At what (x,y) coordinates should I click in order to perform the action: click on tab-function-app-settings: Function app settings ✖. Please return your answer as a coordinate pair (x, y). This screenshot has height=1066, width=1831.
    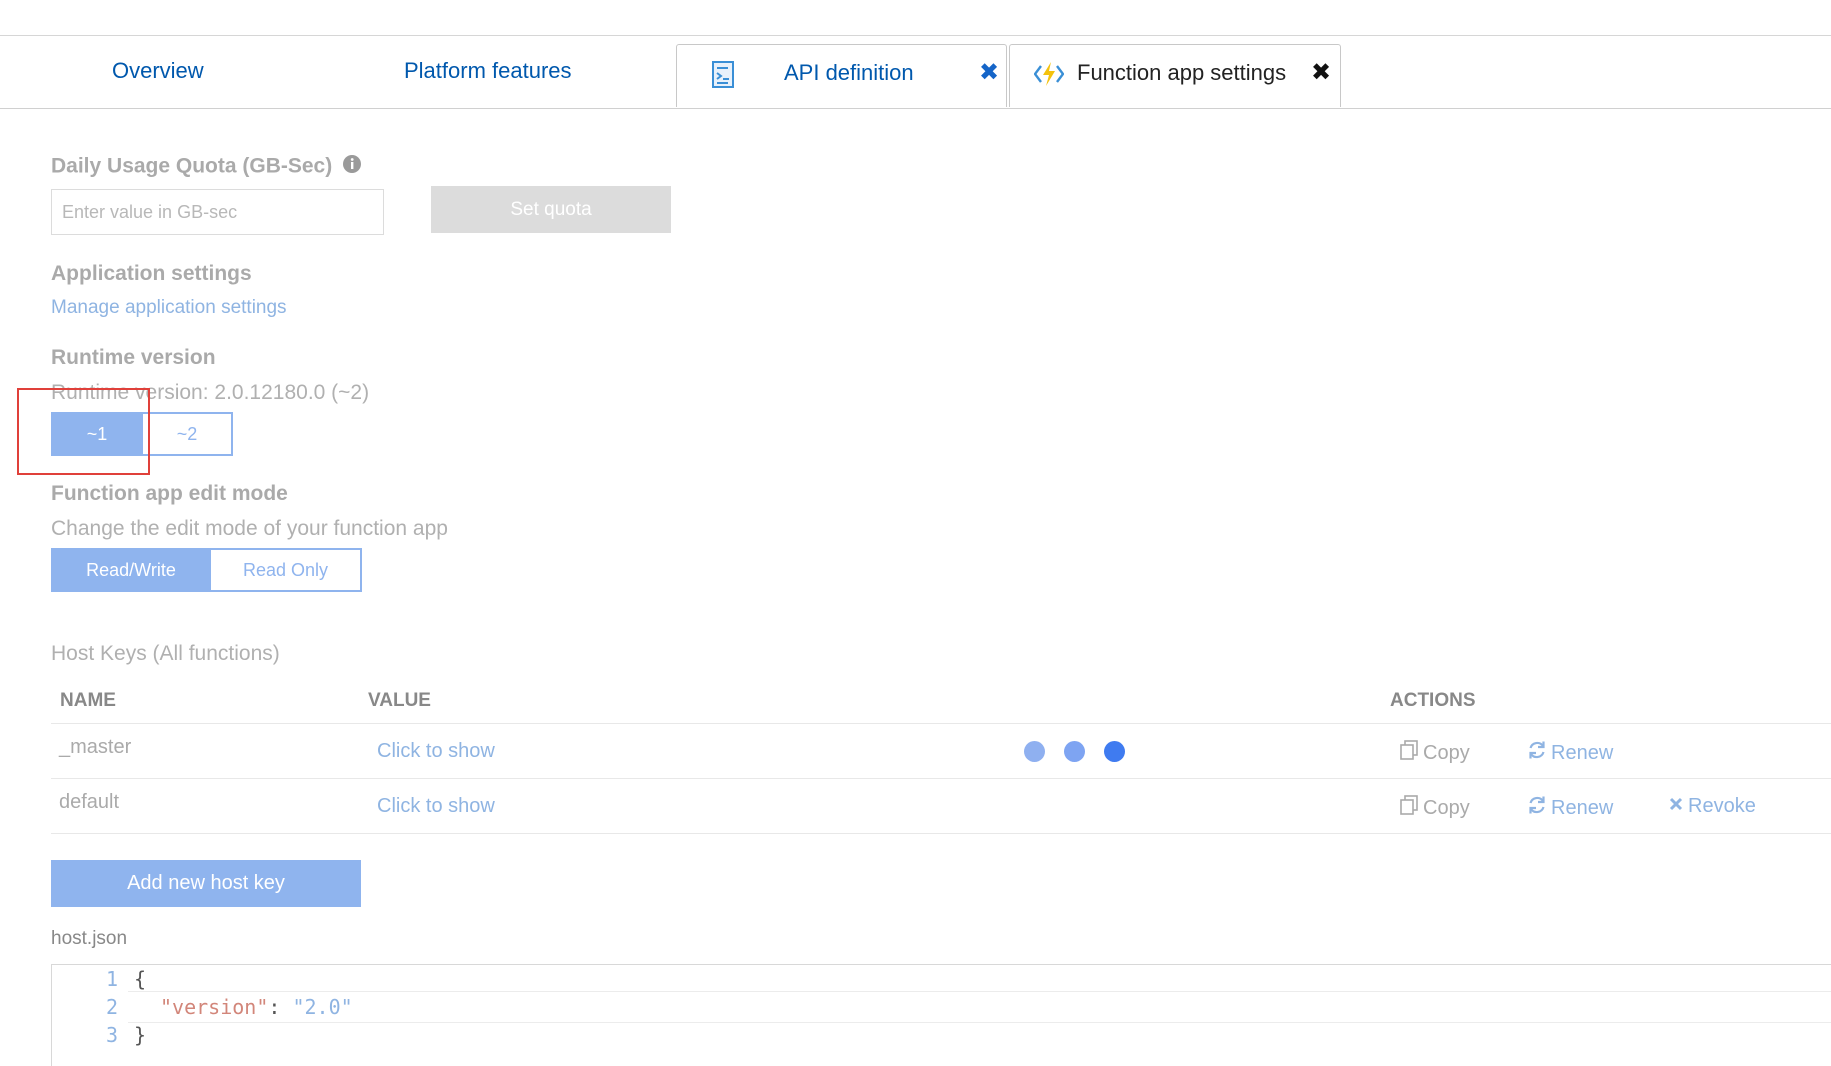
    Looking at the image, I should click on (1175, 75).